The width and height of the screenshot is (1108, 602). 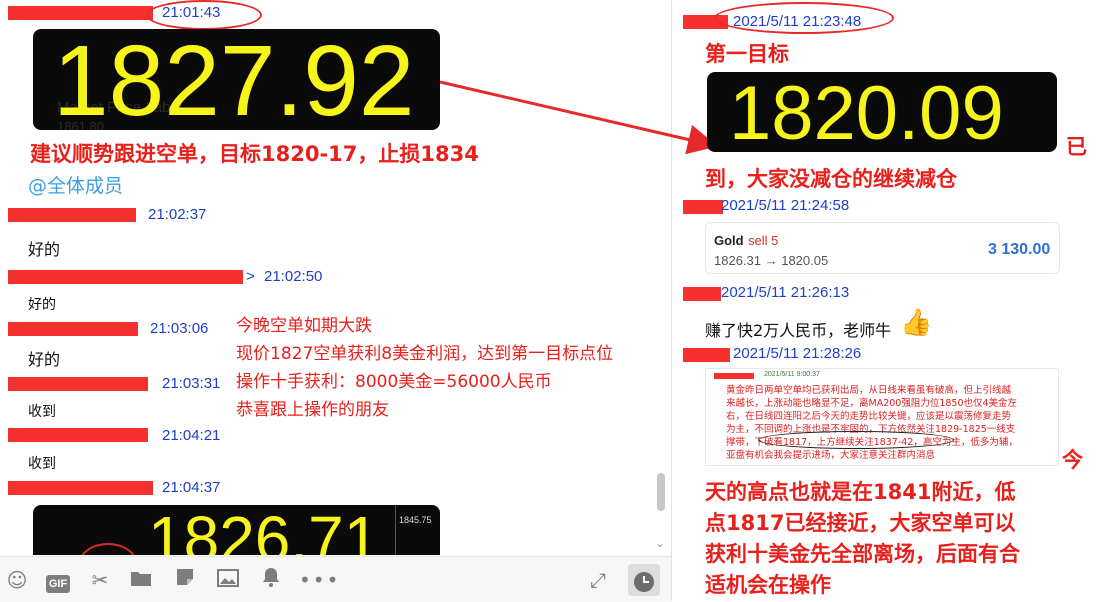 What do you see at coordinates (771, 260) in the screenshot?
I see `trade-route: 1826.31 → 1820.05` at bounding box center [771, 260].